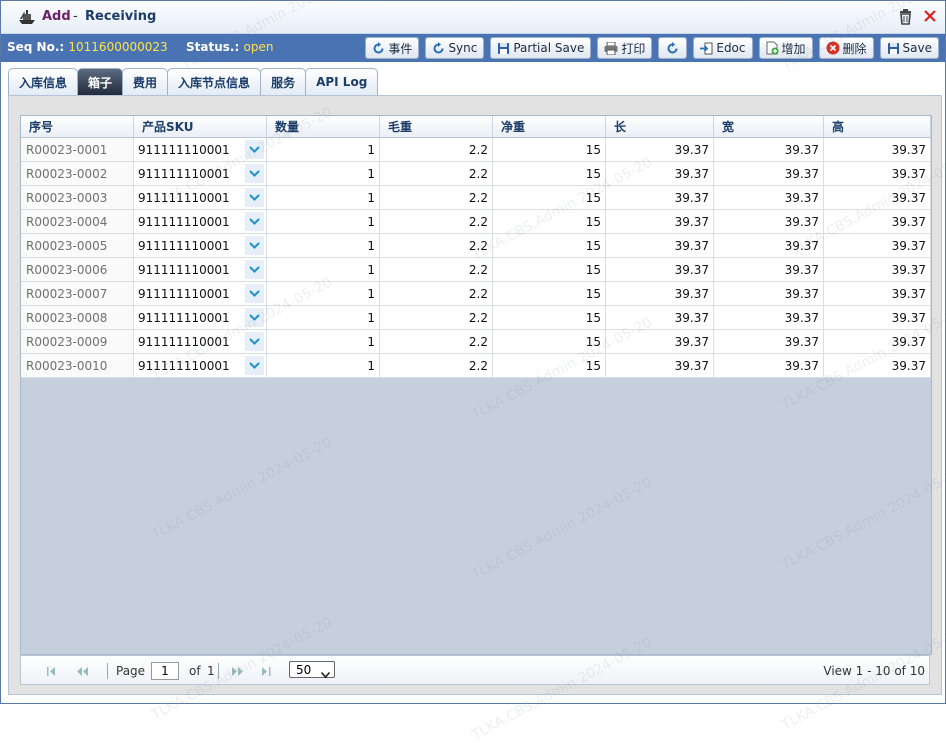  Describe the element at coordinates (145, 81) in the screenshot. I see `tab-fees: 费用` at that location.